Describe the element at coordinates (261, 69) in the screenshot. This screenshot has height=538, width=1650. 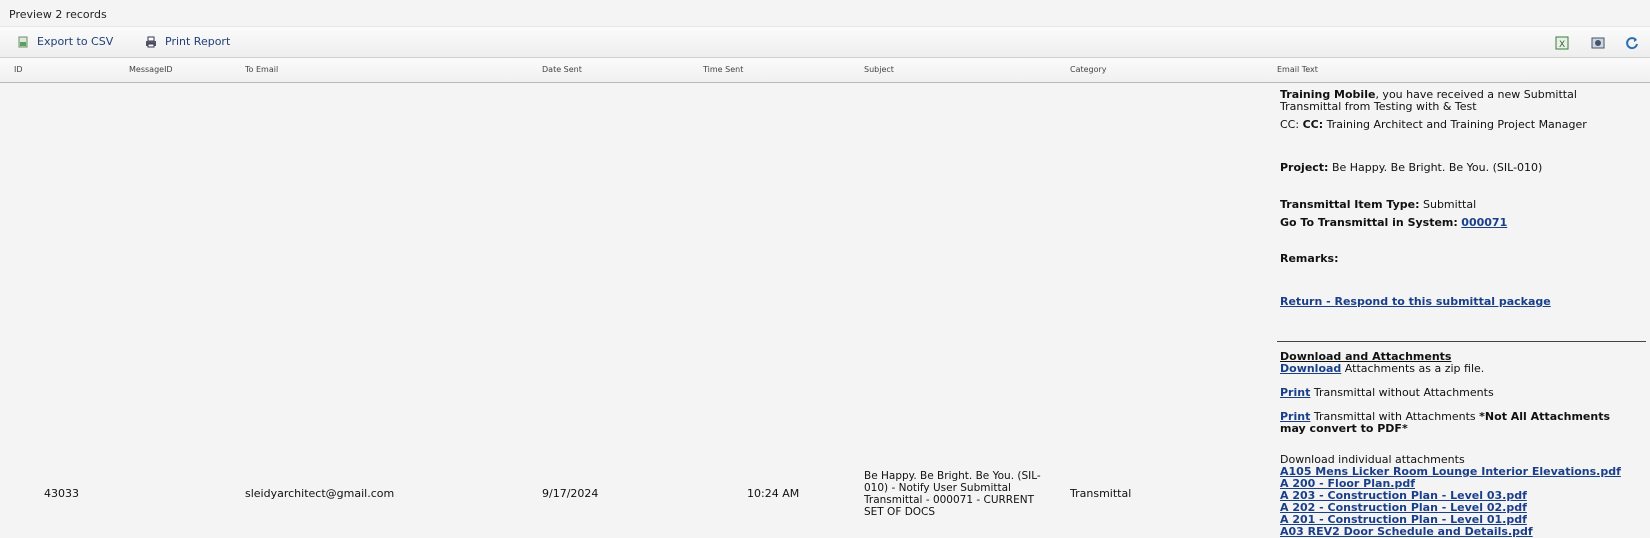
I see `col-to-email: To Email` at that location.